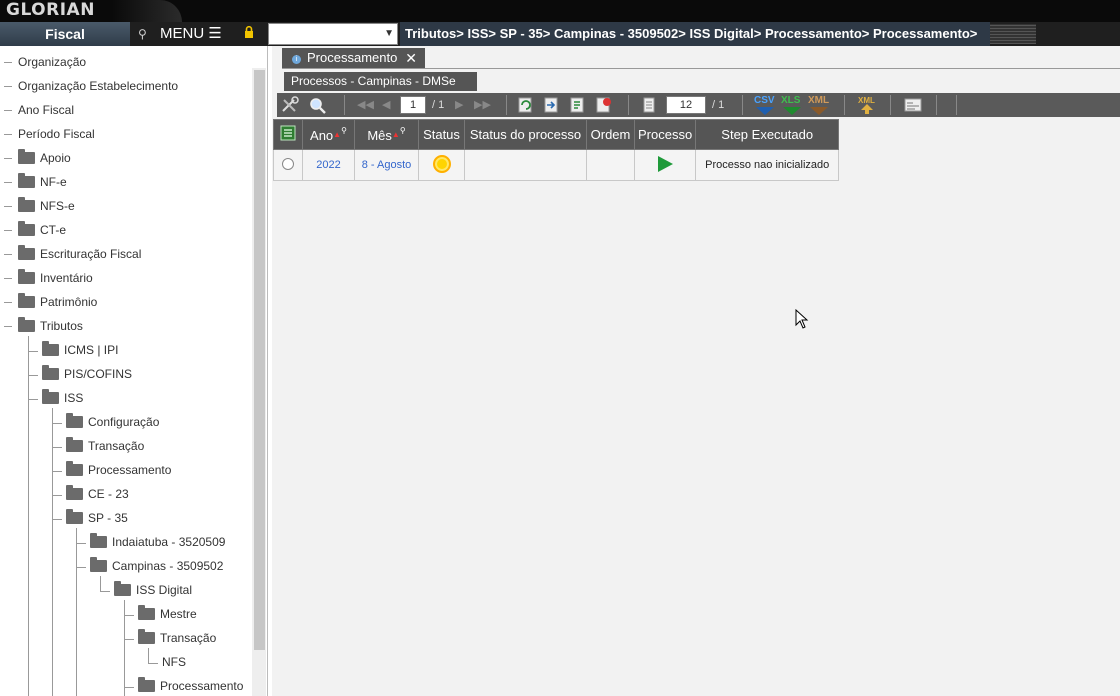 Image resolution: width=1120 pixels, height=696 pixels. What do you see at coordinates (91, 86) in the screenshot?
I see `sidebar-item-organizacao-estabelecimento: Organização Estabelecimento` at bounding box center [91, 86].